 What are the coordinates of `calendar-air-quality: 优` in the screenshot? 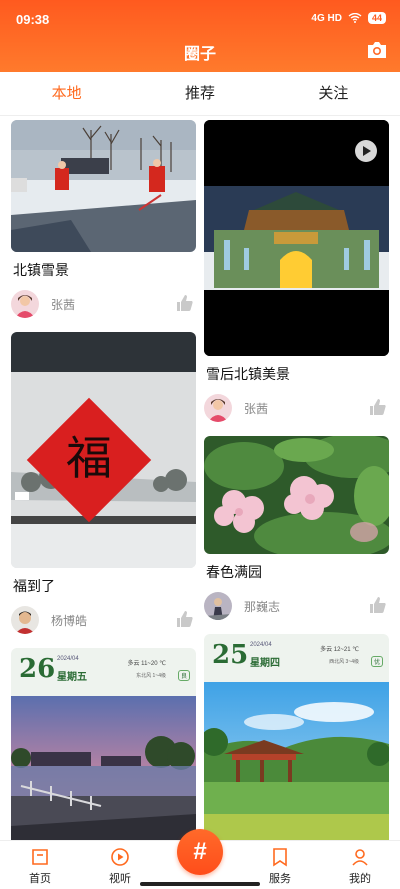 It's located at (376, 661).